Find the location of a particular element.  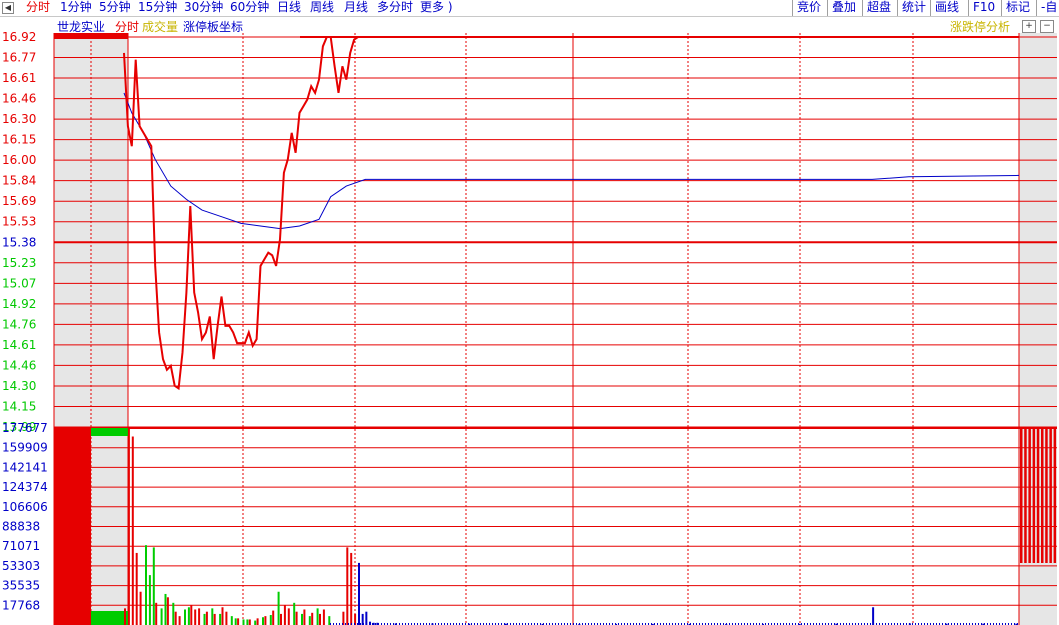

toolbar-right-item-4: 画线 is located at coordinates (949, 8).